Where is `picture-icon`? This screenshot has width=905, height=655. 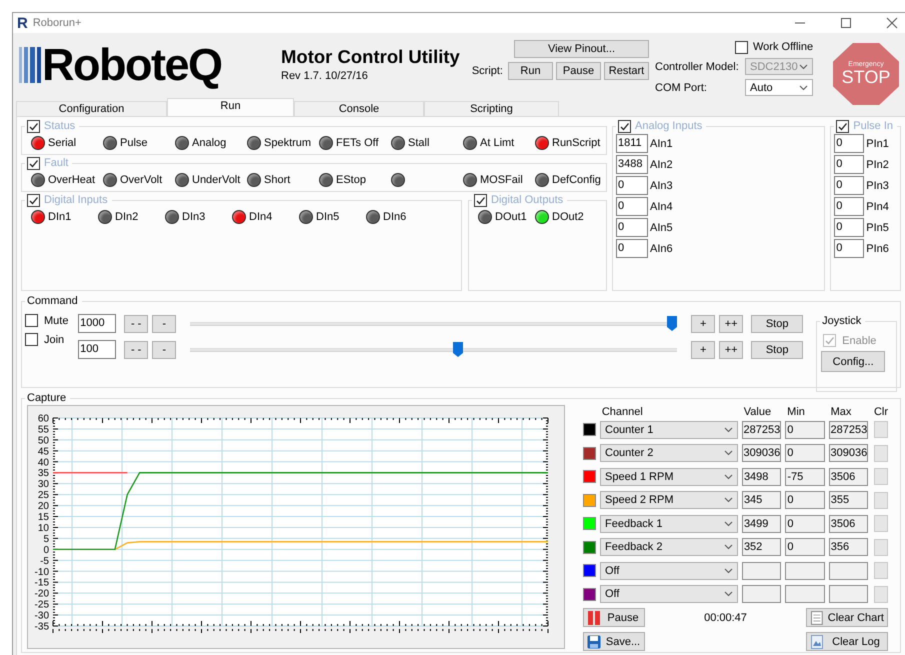 picture-icon is located at coordinates (817, 642).